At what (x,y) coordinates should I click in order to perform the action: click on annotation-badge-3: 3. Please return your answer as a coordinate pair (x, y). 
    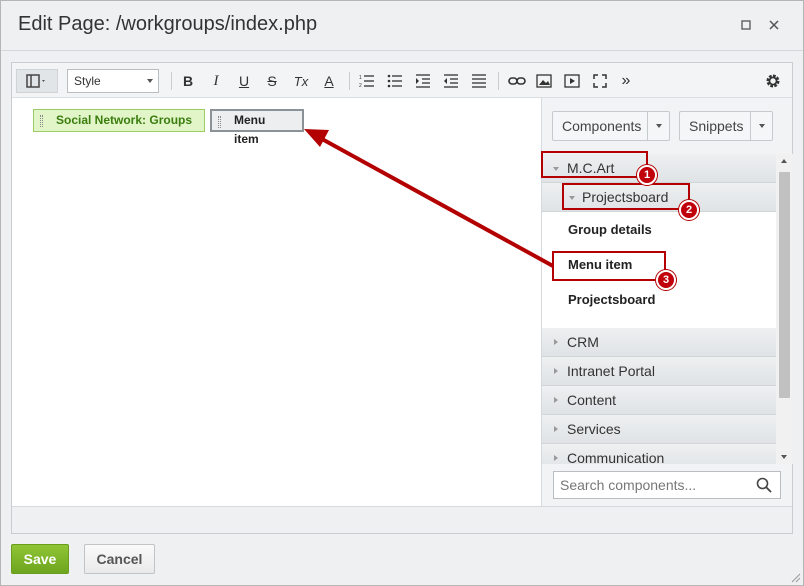
    Looking at the image, I should click on (666, 280).